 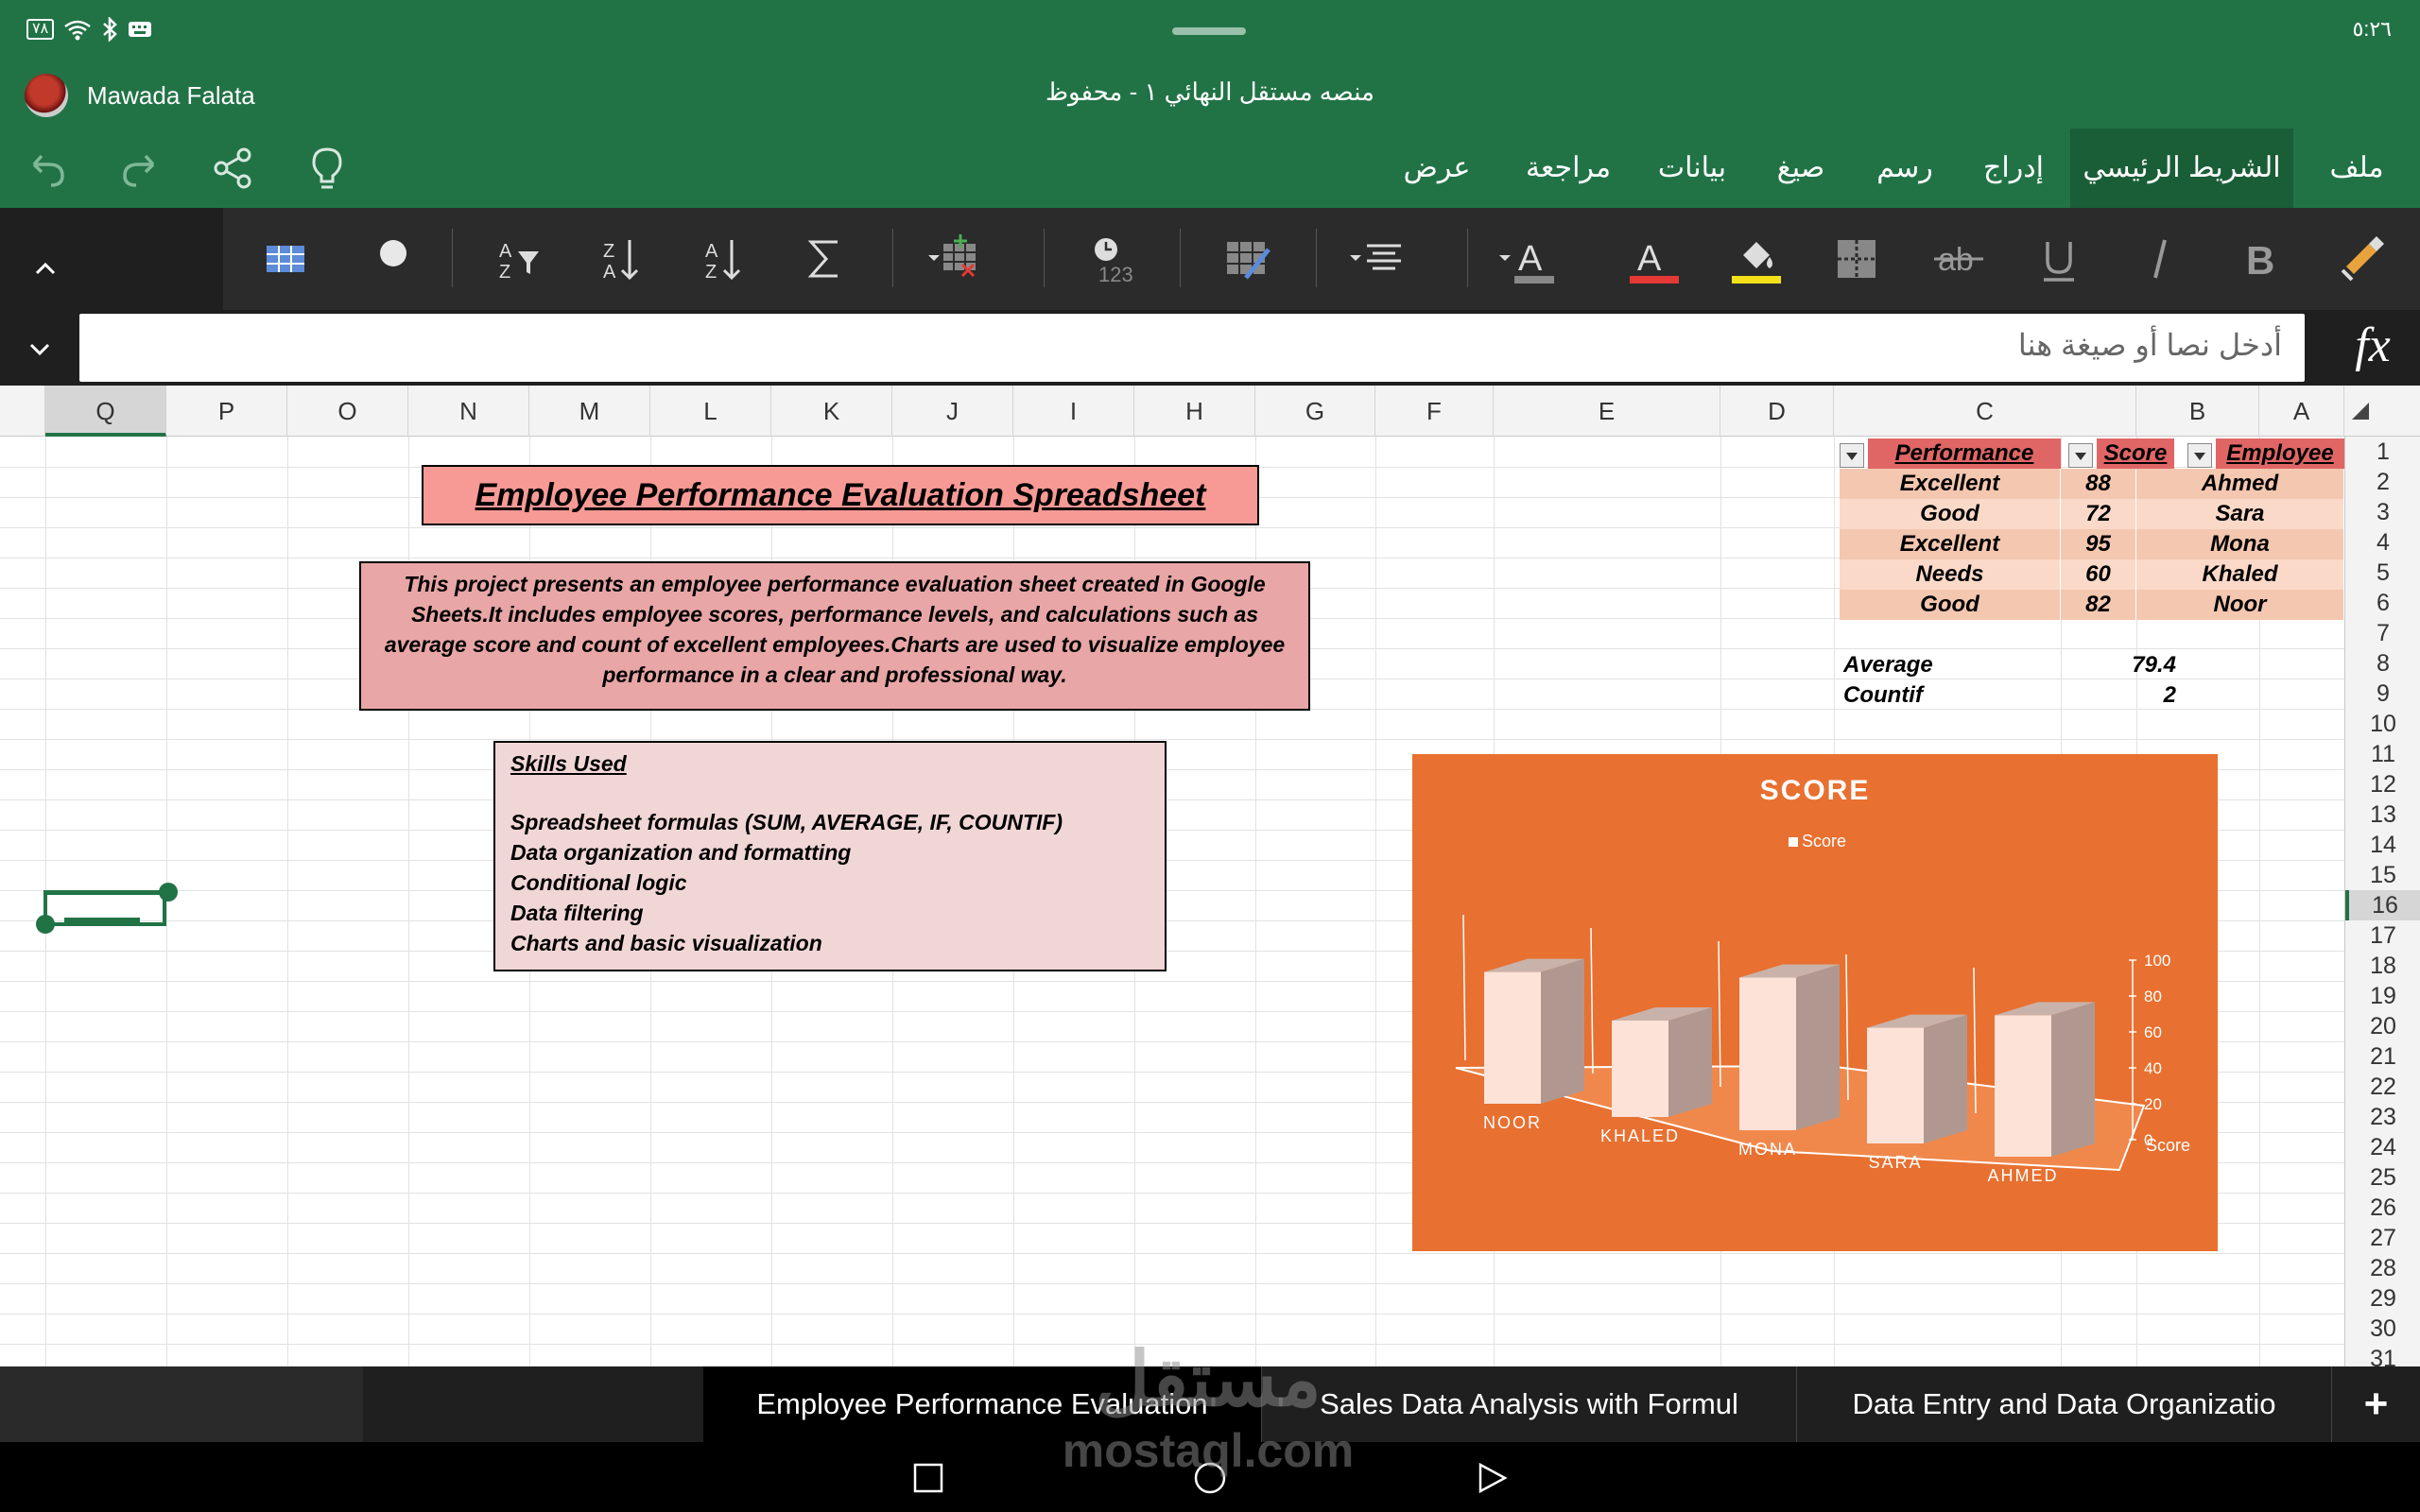 What do you see at coordinates (2382, 1238) in the screenshot?
I see `row-header-27: 27` at bounding box center [2382, 1238].